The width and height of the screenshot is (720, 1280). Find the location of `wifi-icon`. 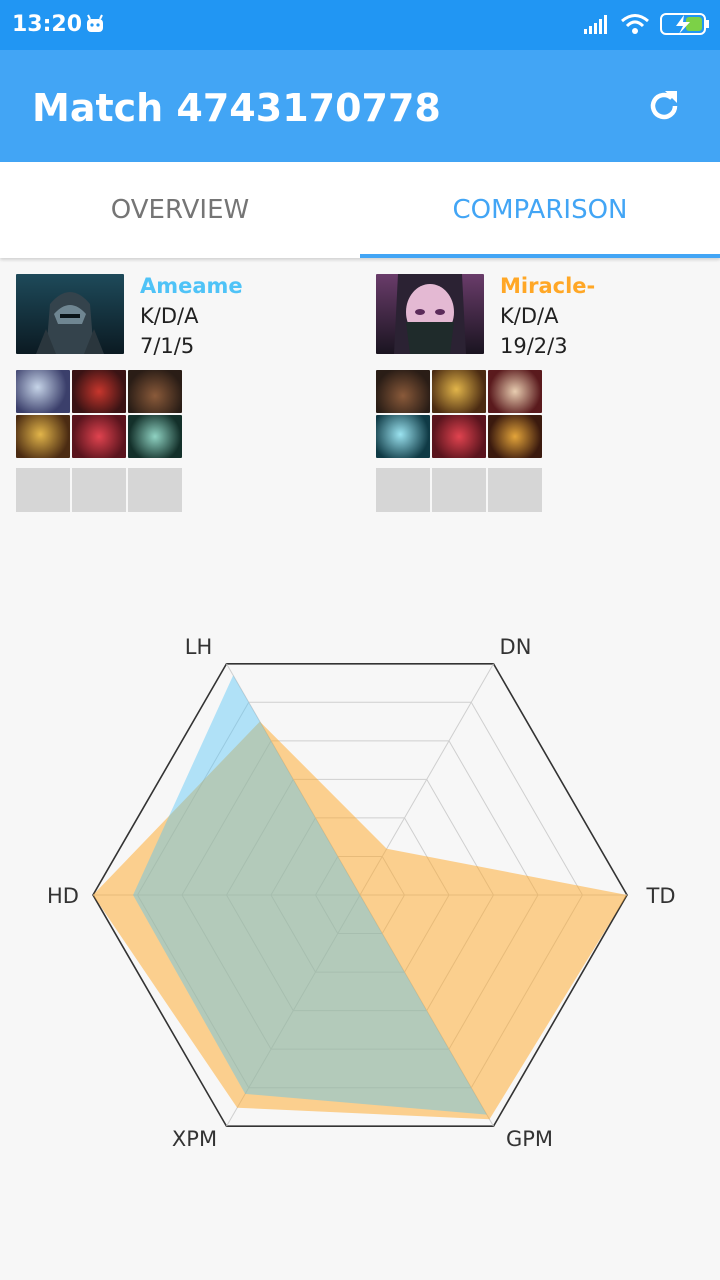

wifi-icon is located at coordinates (635, 26).